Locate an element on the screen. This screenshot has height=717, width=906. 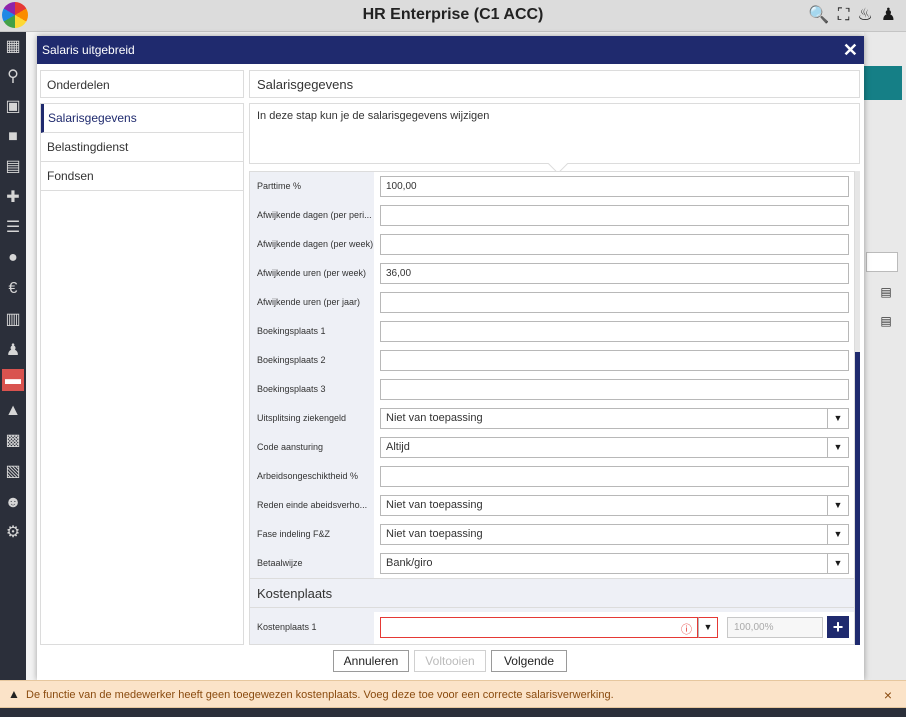
form-row-afwijkende-dagen-week: Afwijkende dagen (per week) is located at coordinates (552, 244).